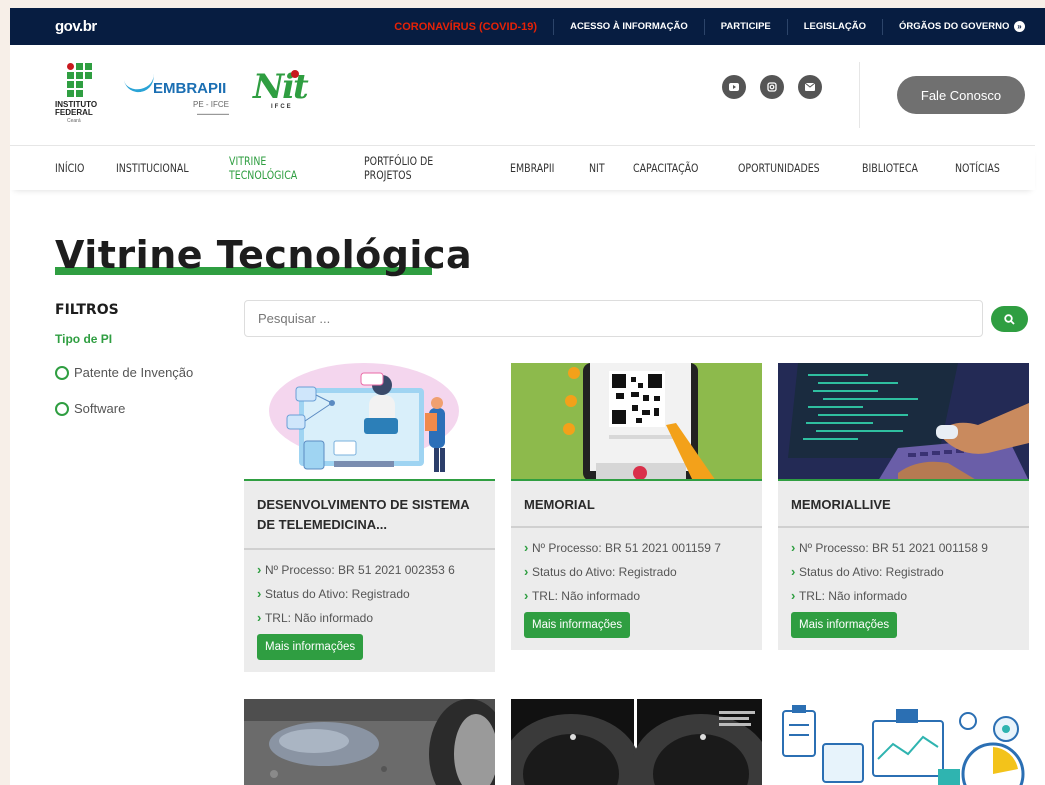 The height and width of the screenshot is (785, 1045). I want to click on card-processo: Nº Processo: BR 51 2021 001159 7, so click(636, 548).